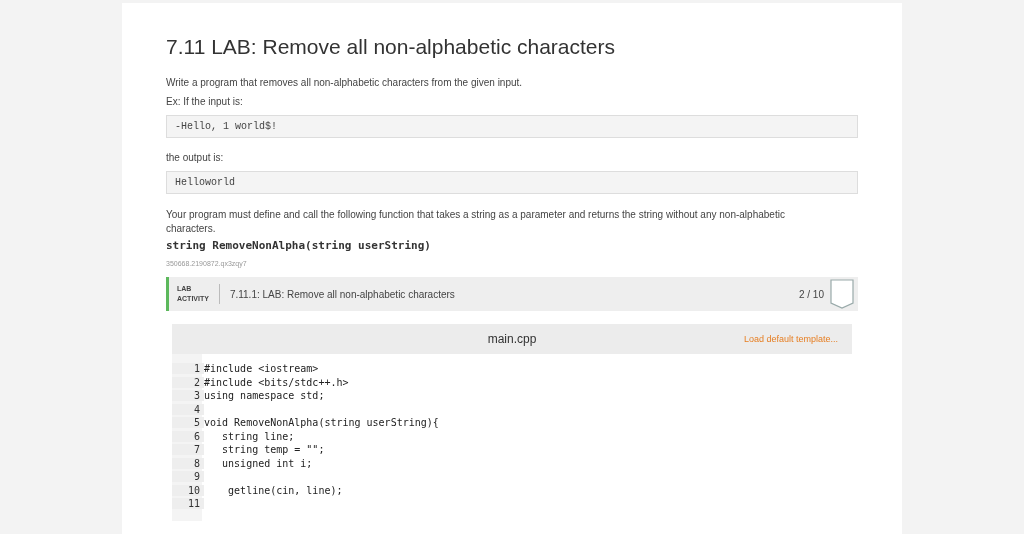  Describe the element at coordinates (249, 436) in the screenshot. I see `code-line: string line;` at that location.